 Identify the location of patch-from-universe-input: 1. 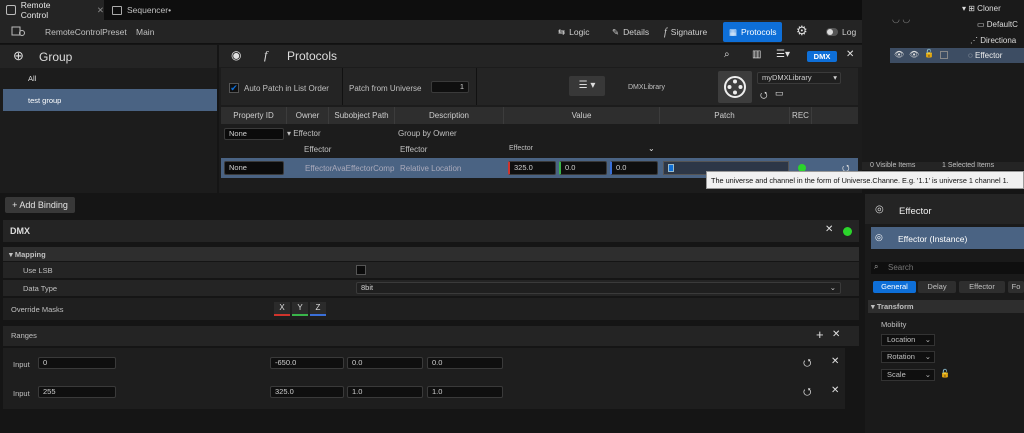
(450, 87).